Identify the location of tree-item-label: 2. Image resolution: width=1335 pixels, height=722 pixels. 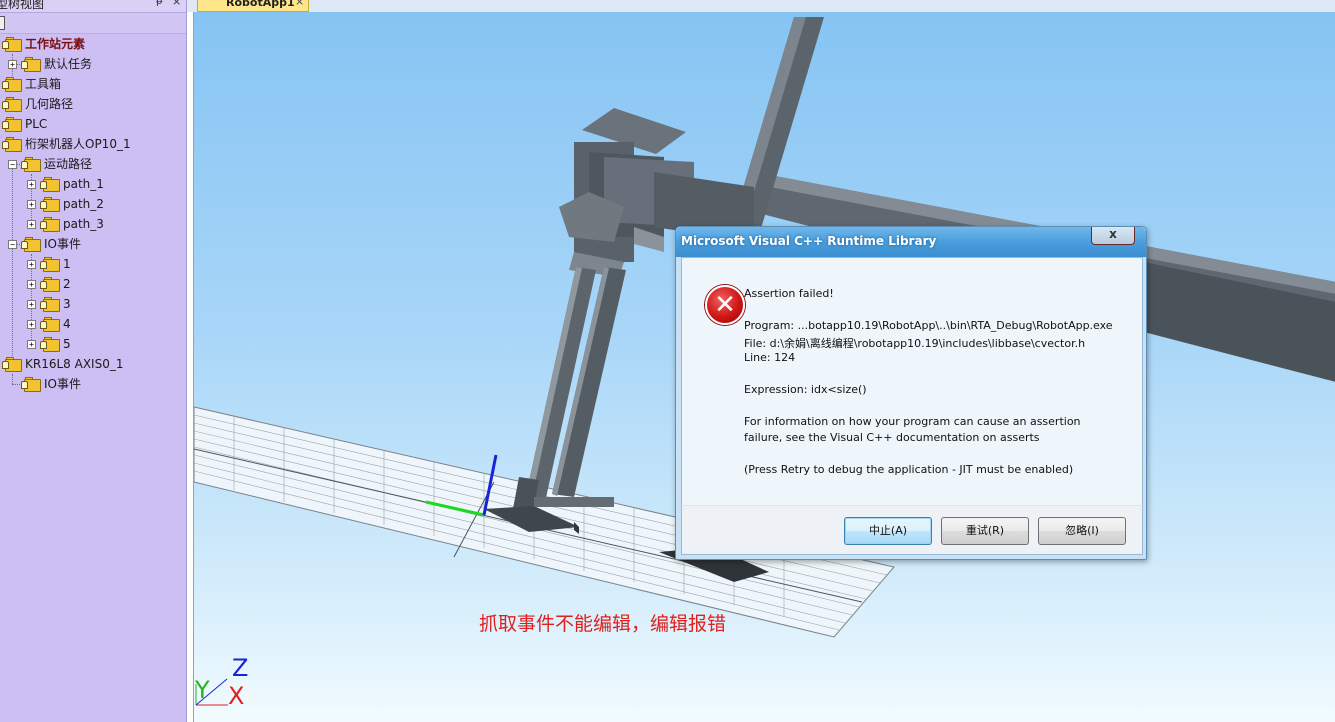
(67, 284).